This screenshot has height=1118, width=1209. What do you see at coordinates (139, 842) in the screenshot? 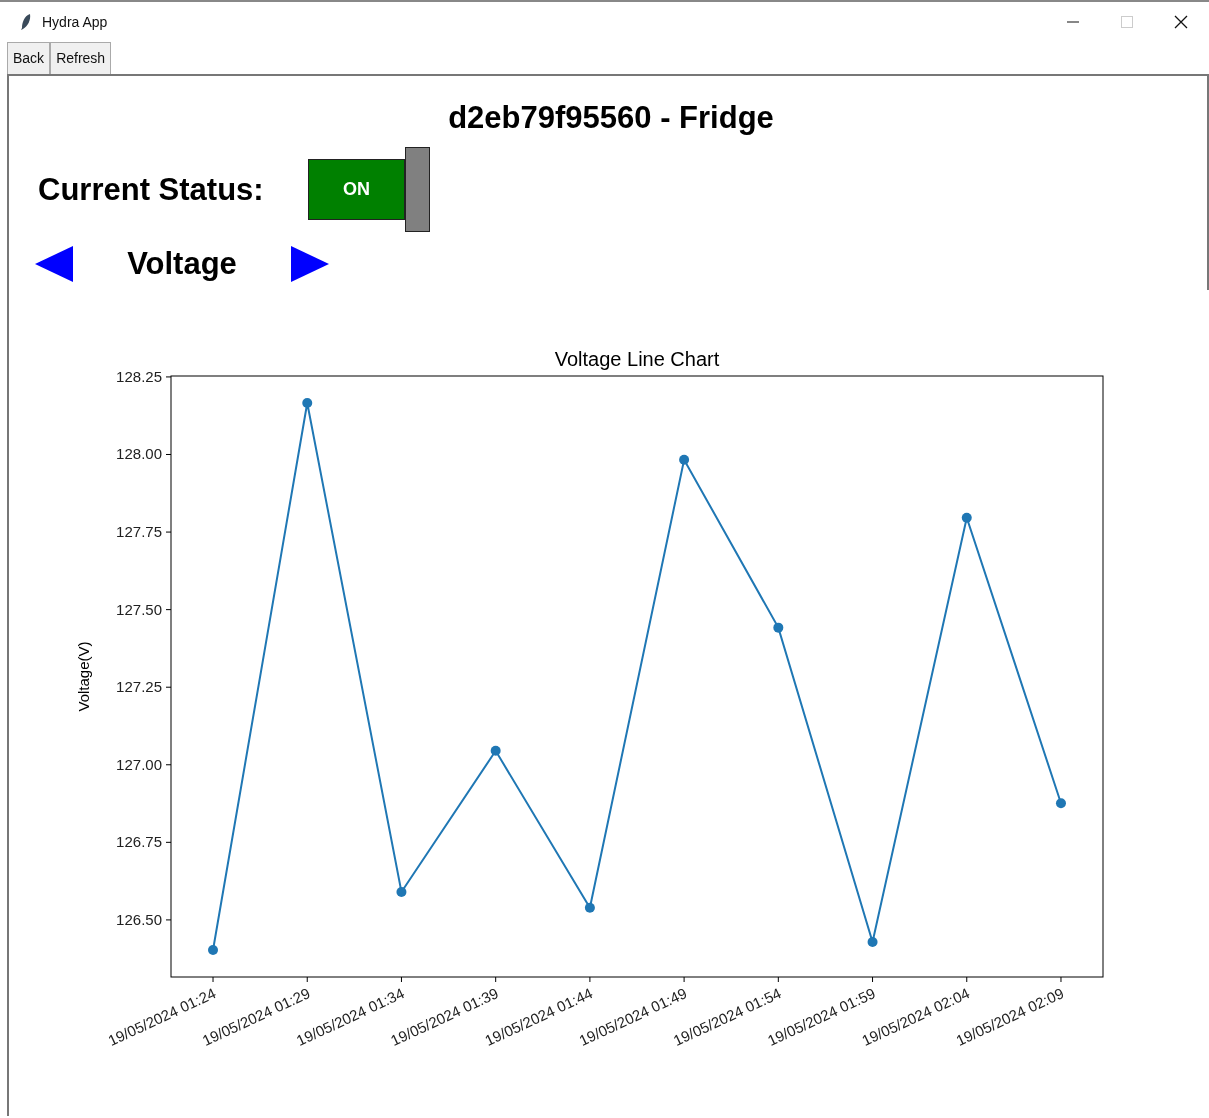
I see `y-tick-label: 126.75` at bounding box center [139, 842].